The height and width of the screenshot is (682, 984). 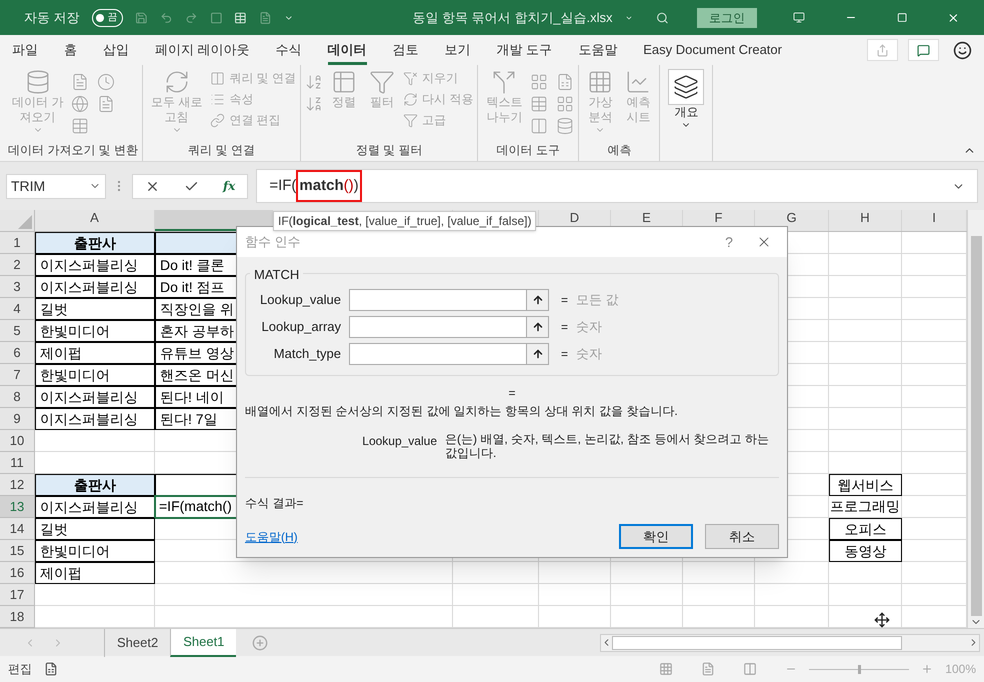 What do you see at coordinates (529, 150) in the screenshot?
I see `group-label: 데이터 도구` at bounding box center [529, 150].